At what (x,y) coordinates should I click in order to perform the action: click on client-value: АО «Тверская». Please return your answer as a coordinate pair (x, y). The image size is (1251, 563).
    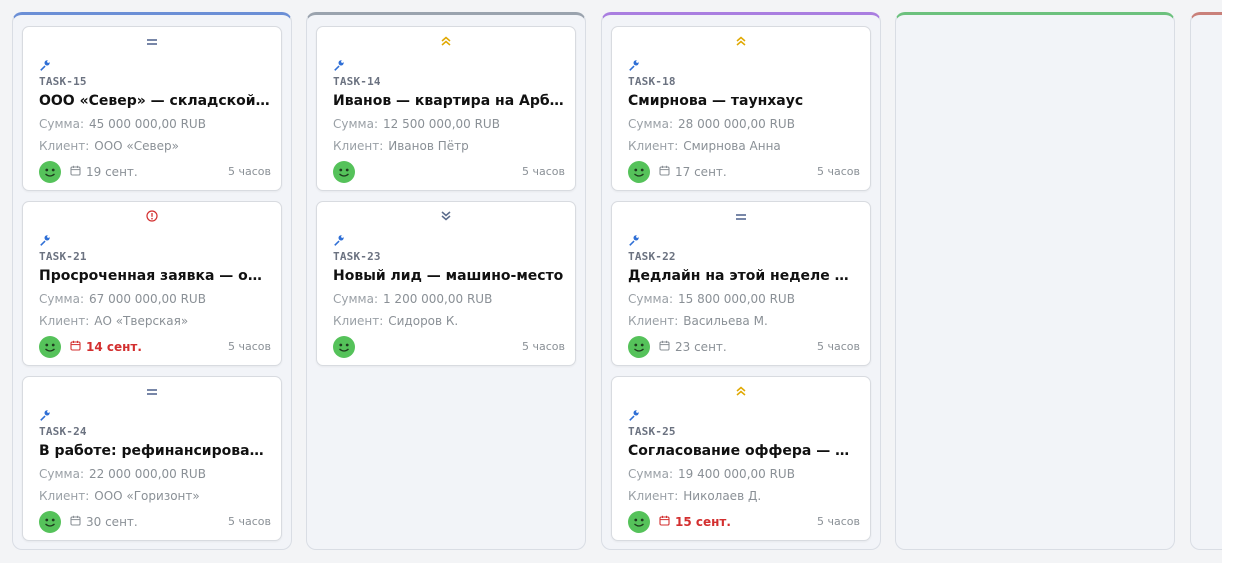
    Looking at the image, I should click on (141, 321).